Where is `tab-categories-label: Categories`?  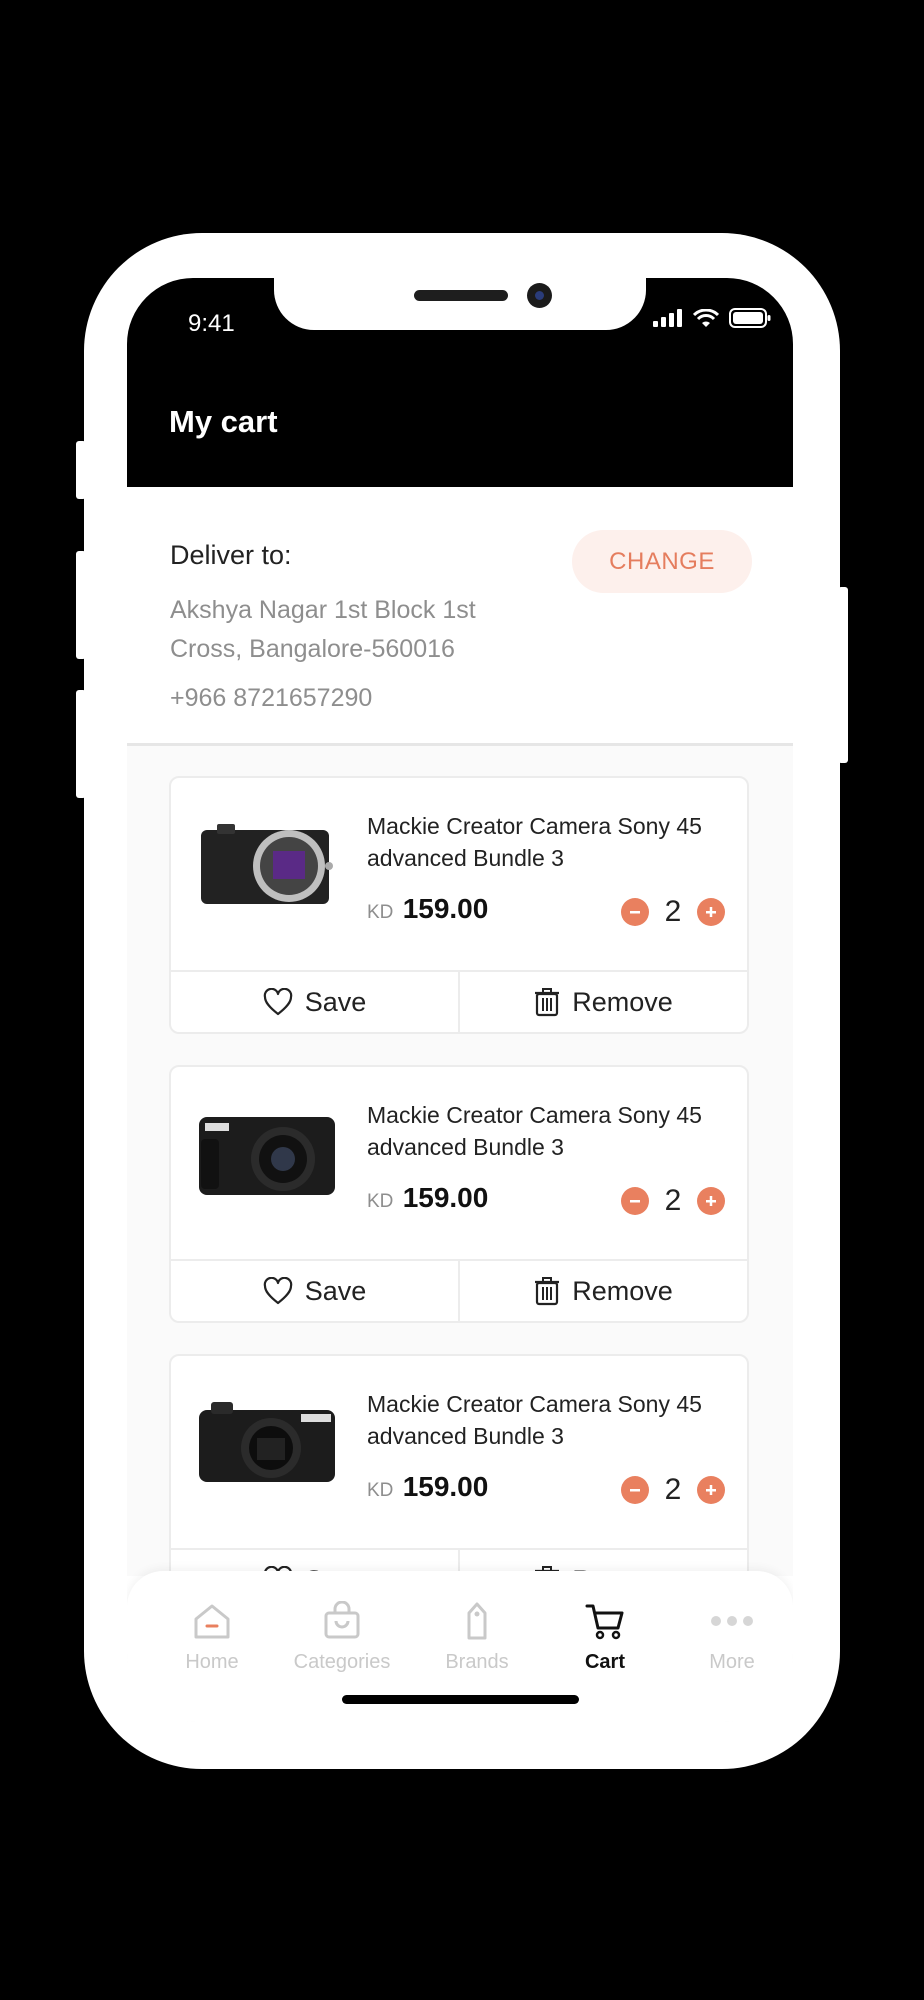 tab-categories-label: Categories is located at coordinates (342, 1662).